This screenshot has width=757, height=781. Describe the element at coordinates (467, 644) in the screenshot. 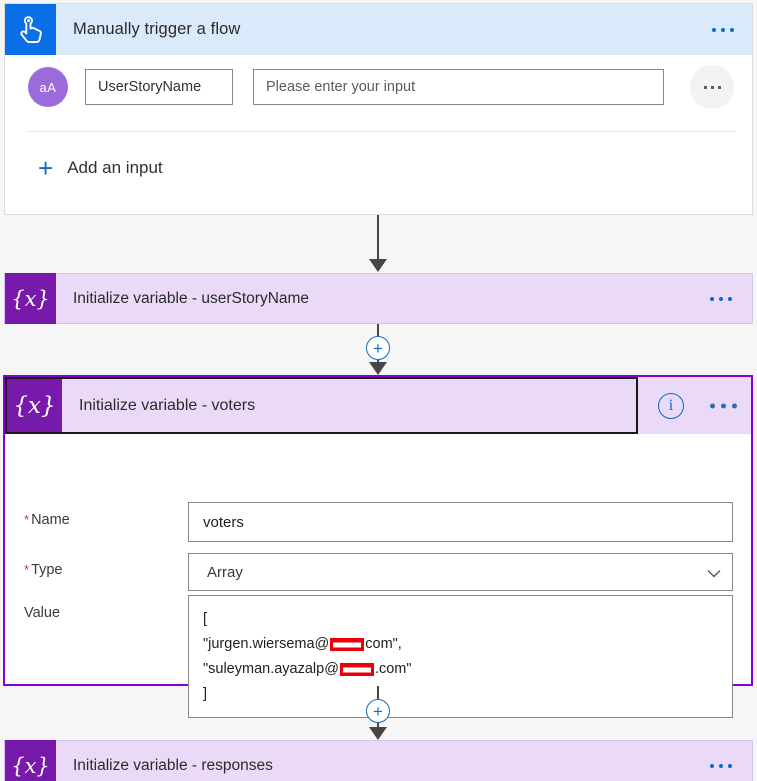

I see `value-line-1: "jurgen.wiersema@ com",` at that location.